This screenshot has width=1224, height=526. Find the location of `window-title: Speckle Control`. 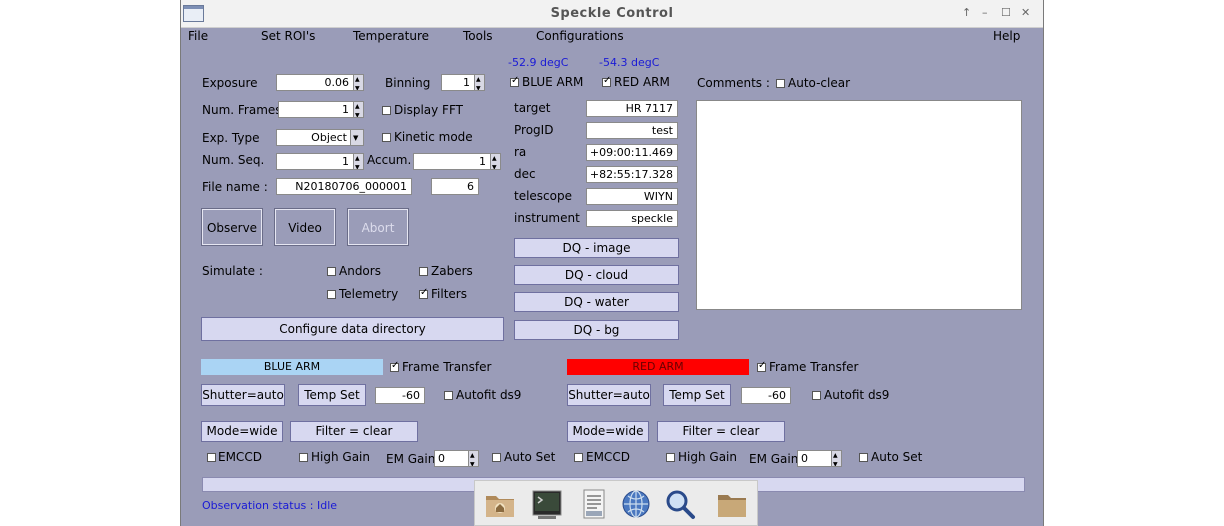

window-title: Speckle Control is located at coordinates (612, 13).